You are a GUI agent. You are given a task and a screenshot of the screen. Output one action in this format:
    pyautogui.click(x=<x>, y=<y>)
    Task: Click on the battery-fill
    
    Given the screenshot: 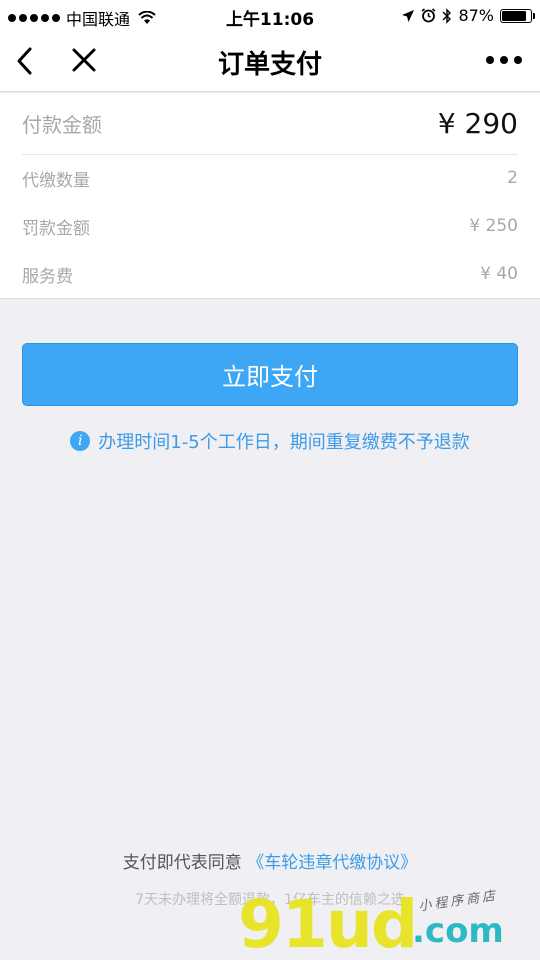 What is the action you would take?
    pyautogui.click(x=514, y=15)
    